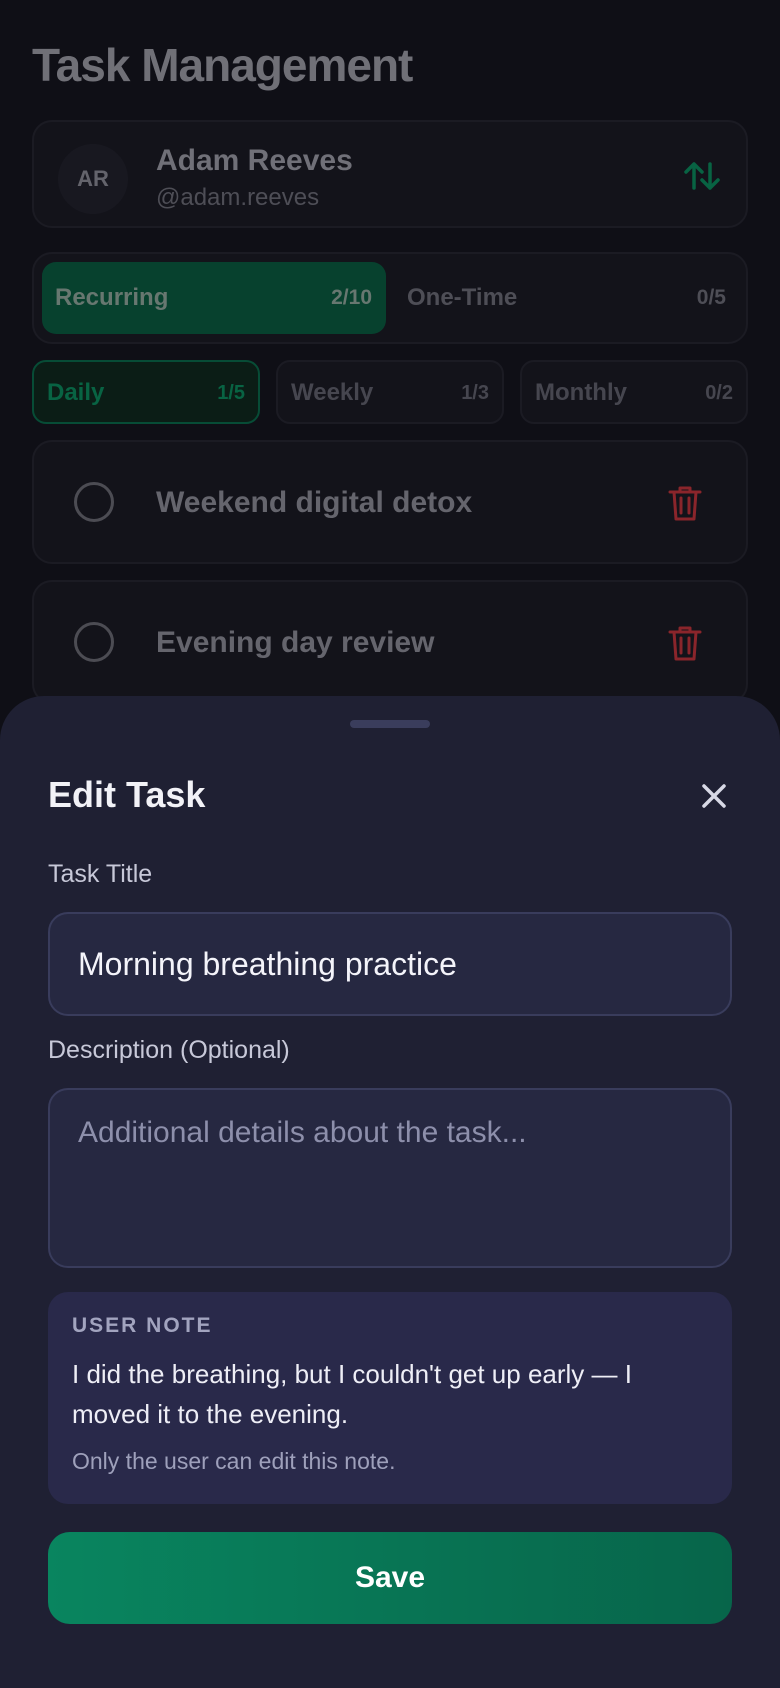 This screenshot has width=780, height=1688. What do you see at coordinates (714, 796) in the screenshot?
I see `close-icon` at bounding box center [714, 796].